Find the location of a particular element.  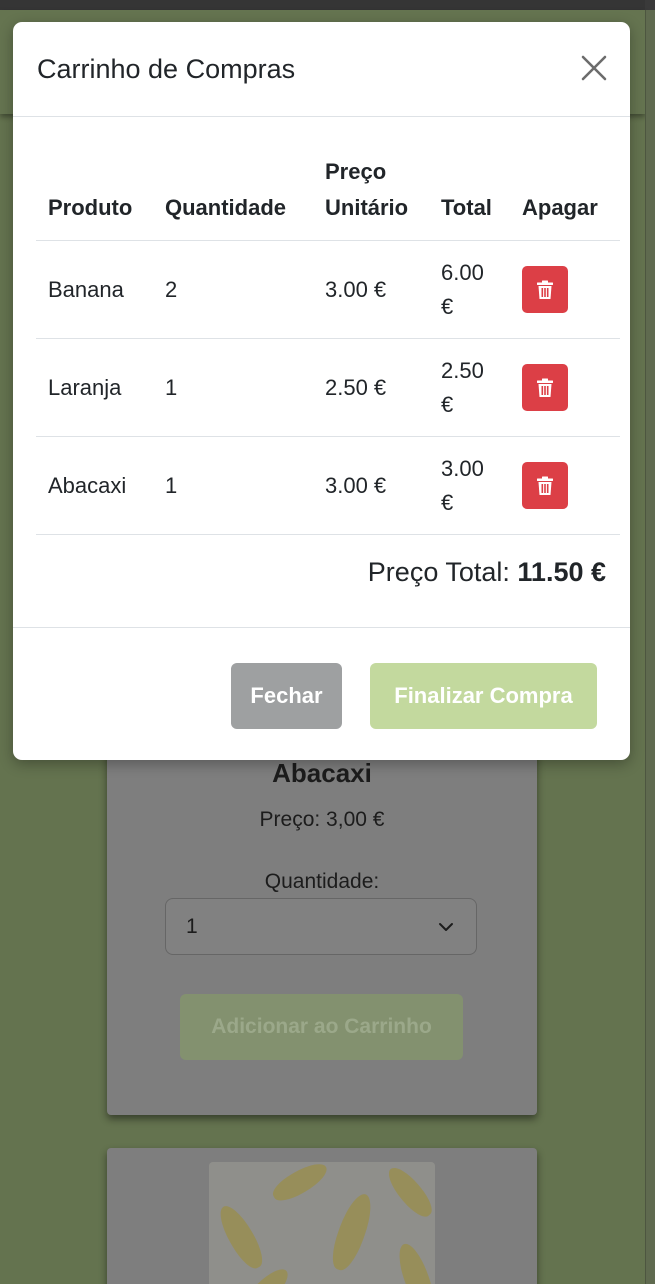

cell-quantity: 2 is located at coordinates (233, 289).